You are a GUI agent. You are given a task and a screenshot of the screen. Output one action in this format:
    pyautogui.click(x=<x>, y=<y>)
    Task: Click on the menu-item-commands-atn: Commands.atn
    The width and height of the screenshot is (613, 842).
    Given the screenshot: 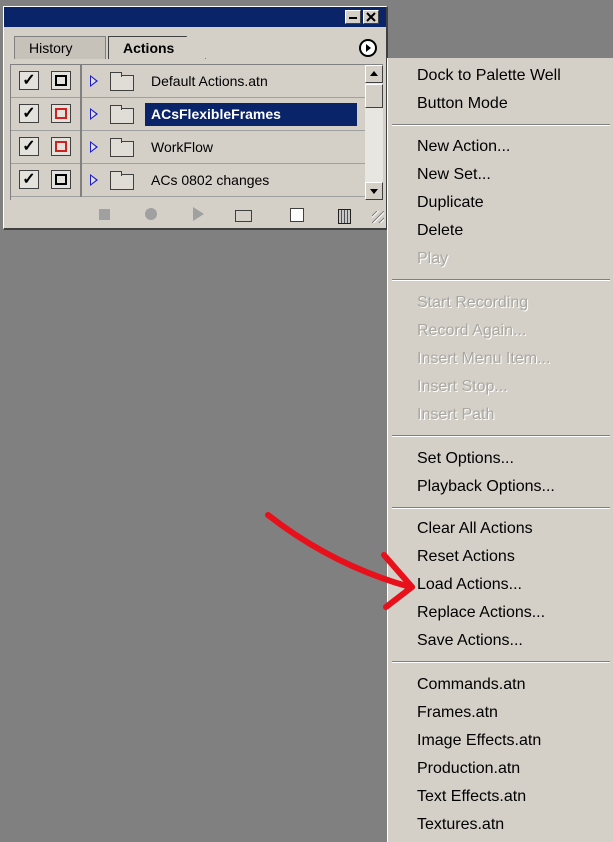 What is the action you would take?
    pyautogui.click(x=471, y=685)
    